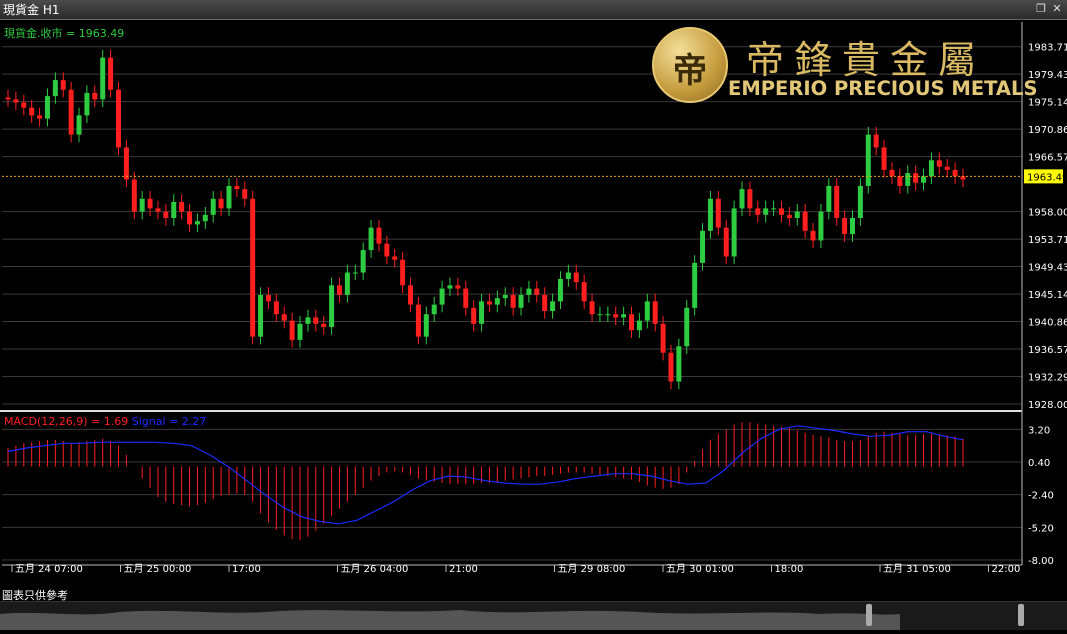  I want to click on x-tick-label: 五月 26 04:00, so click(375, 569).